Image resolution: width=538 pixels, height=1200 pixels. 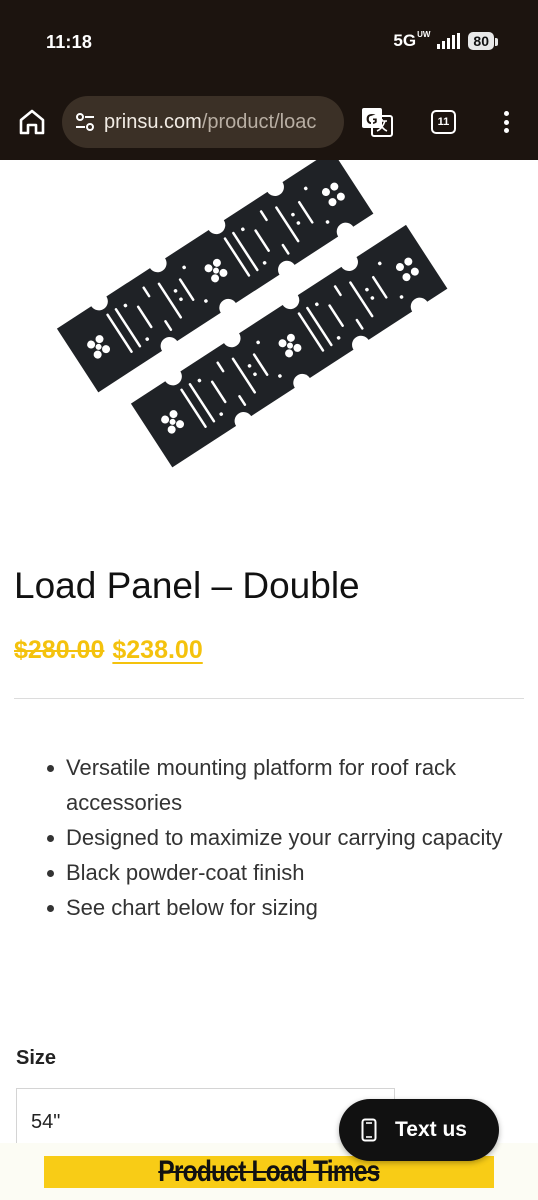 I want to click on status-time: 11:18, so click(x=69, y=42).